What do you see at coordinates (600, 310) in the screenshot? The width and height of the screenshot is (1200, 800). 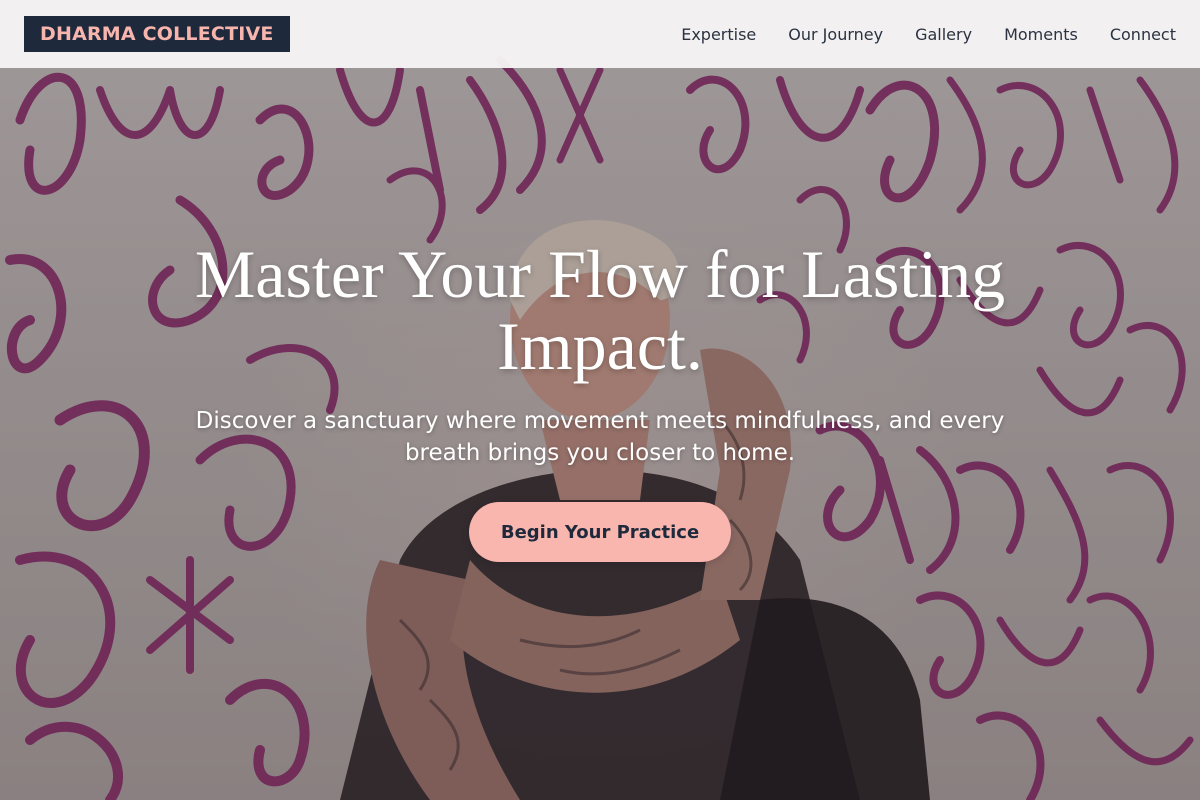 I see `hero-title: Master Your Flow for Lasting Impact.` at bounding box center [600, 310].